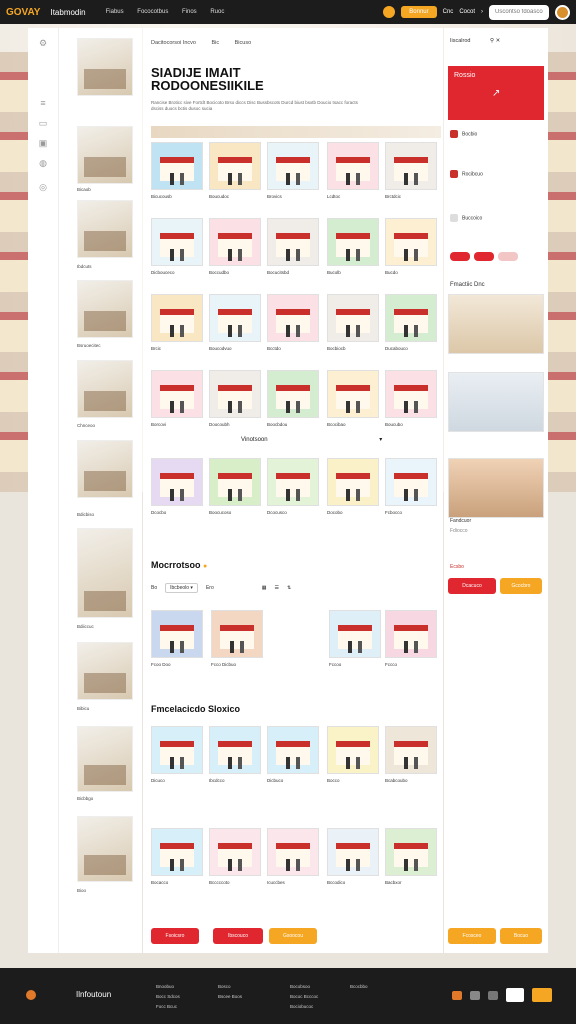 This screenshot has height=1024, width=576. Describe the element at coordinates (168, 997) in the screenshot. I see `footer-link: Bocc Sdcos` at that location.